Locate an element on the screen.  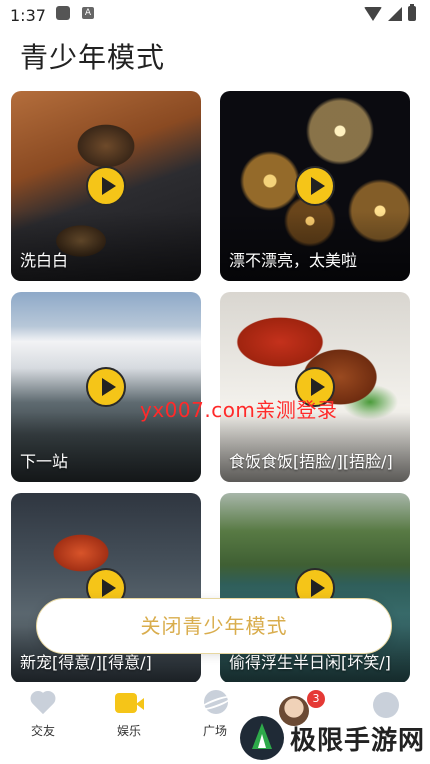
tab-label: 广场 is located at coordinates (214, 731).